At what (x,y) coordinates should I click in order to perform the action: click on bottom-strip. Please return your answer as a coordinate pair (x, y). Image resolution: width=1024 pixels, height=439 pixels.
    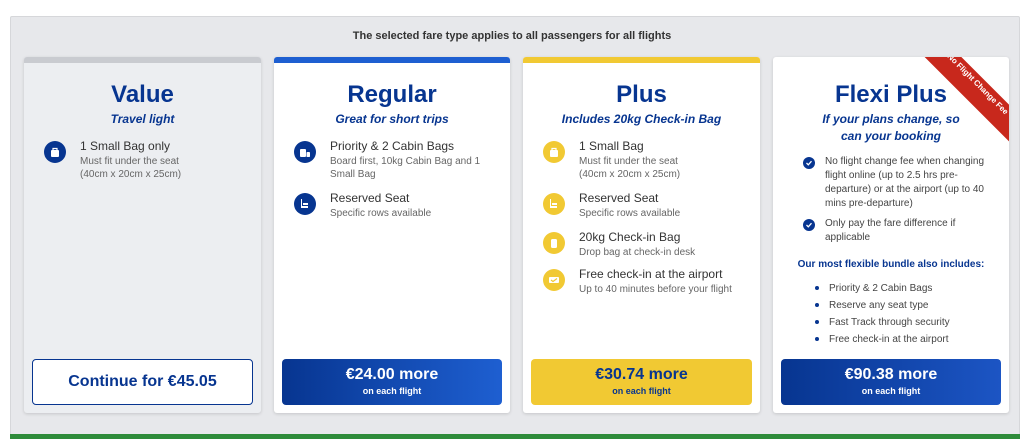
    Looking at the image, I should click on (515, 436).